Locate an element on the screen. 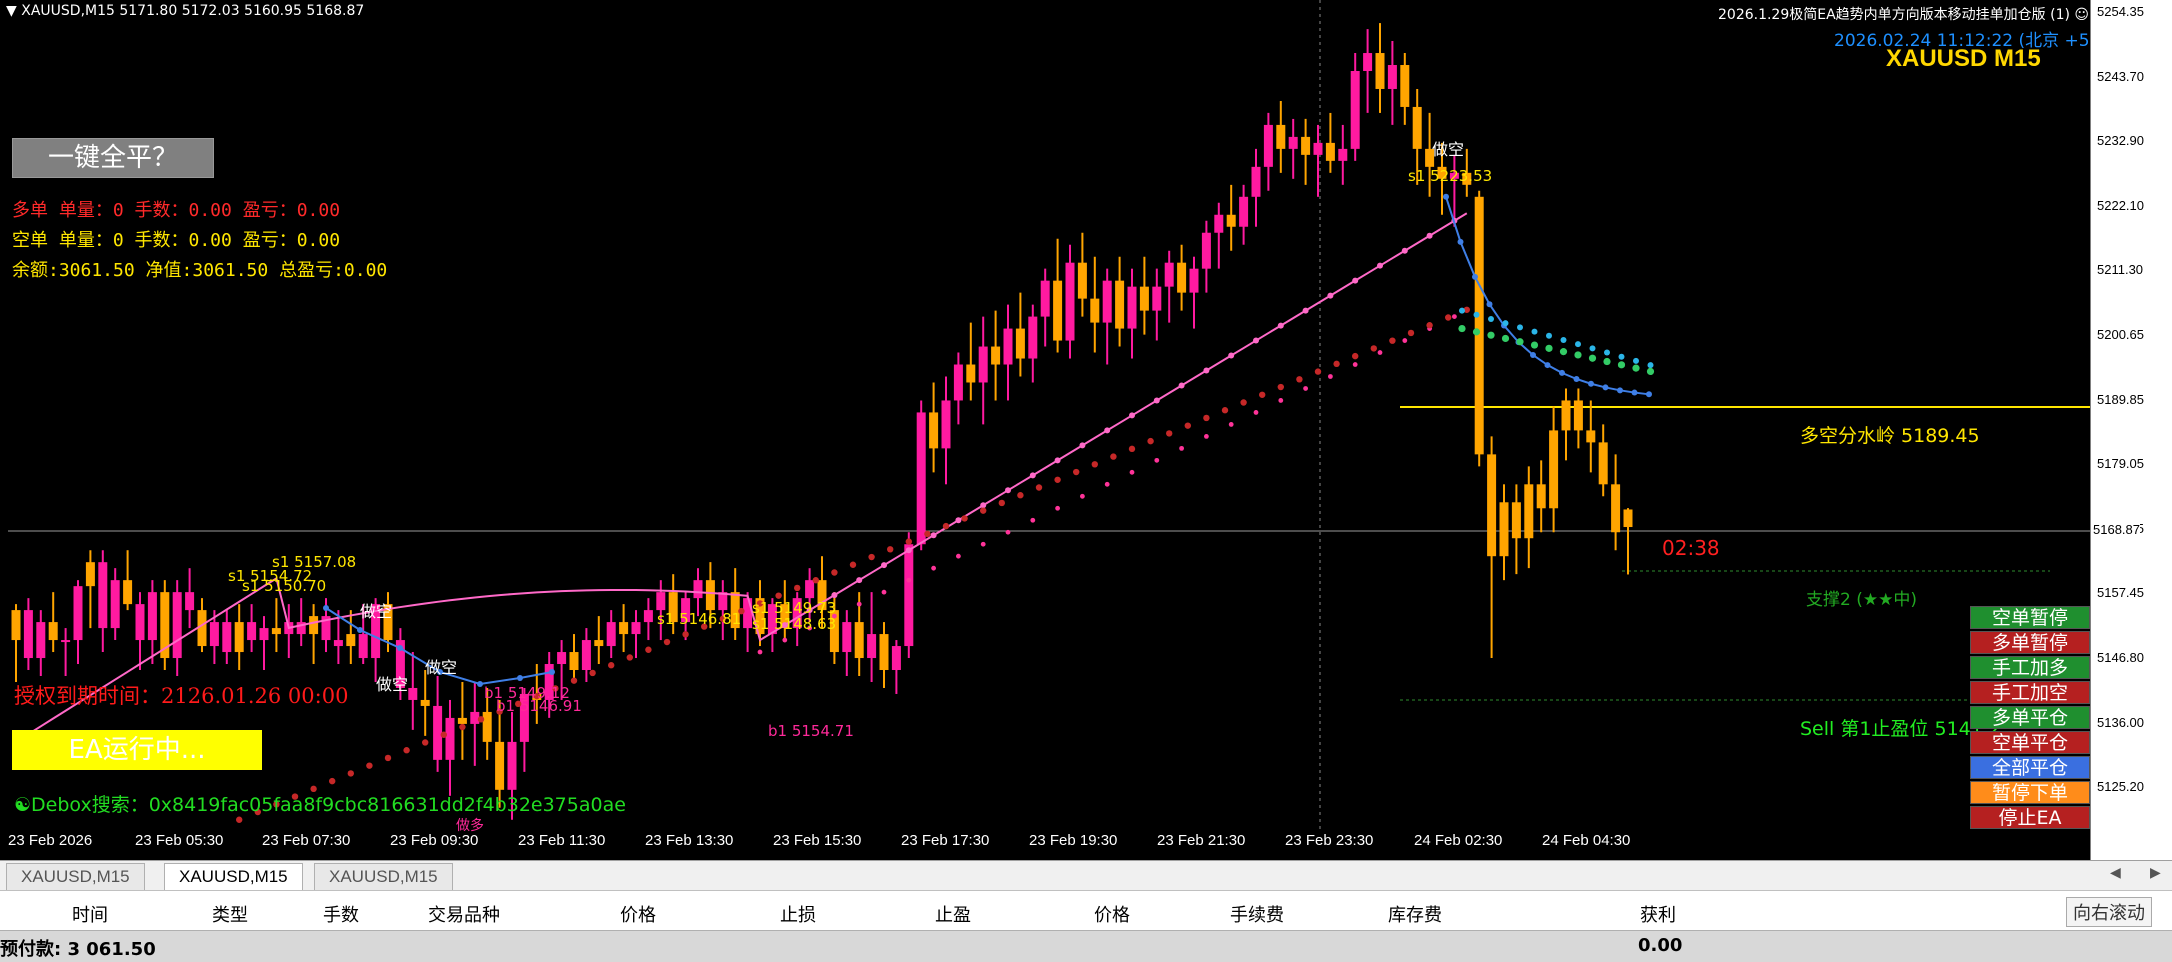 The height and width of the screenshot is (962, 2172). ea-control-button: 手工加多 is located at coordinates (2030, 667).